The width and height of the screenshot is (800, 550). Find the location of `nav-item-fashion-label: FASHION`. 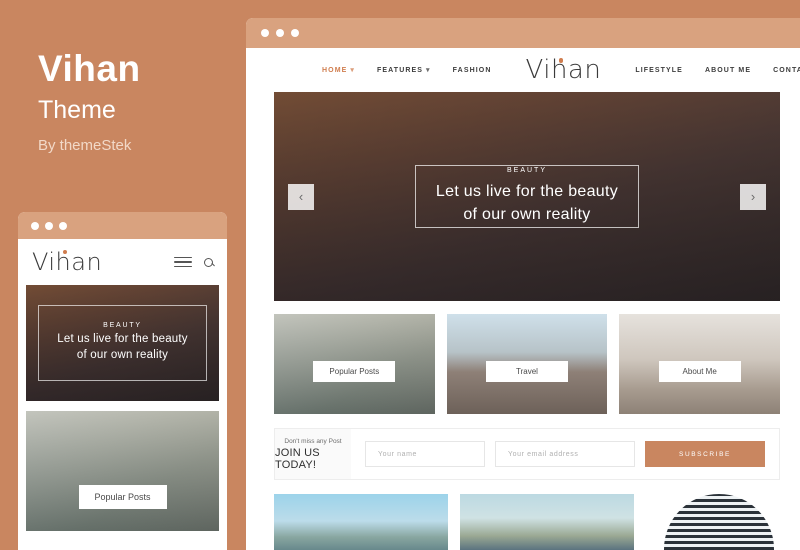

nav-item-fashion-label: FASHION is located at coordinates (472, 70).